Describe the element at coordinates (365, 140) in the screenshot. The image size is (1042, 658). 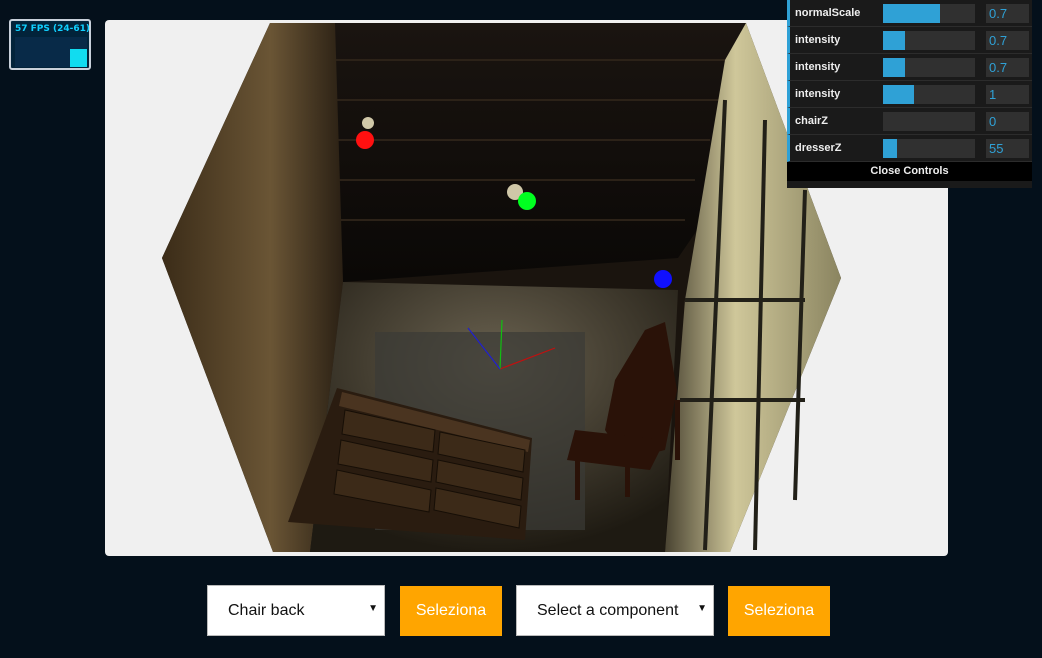
I see `red-light` at that location.